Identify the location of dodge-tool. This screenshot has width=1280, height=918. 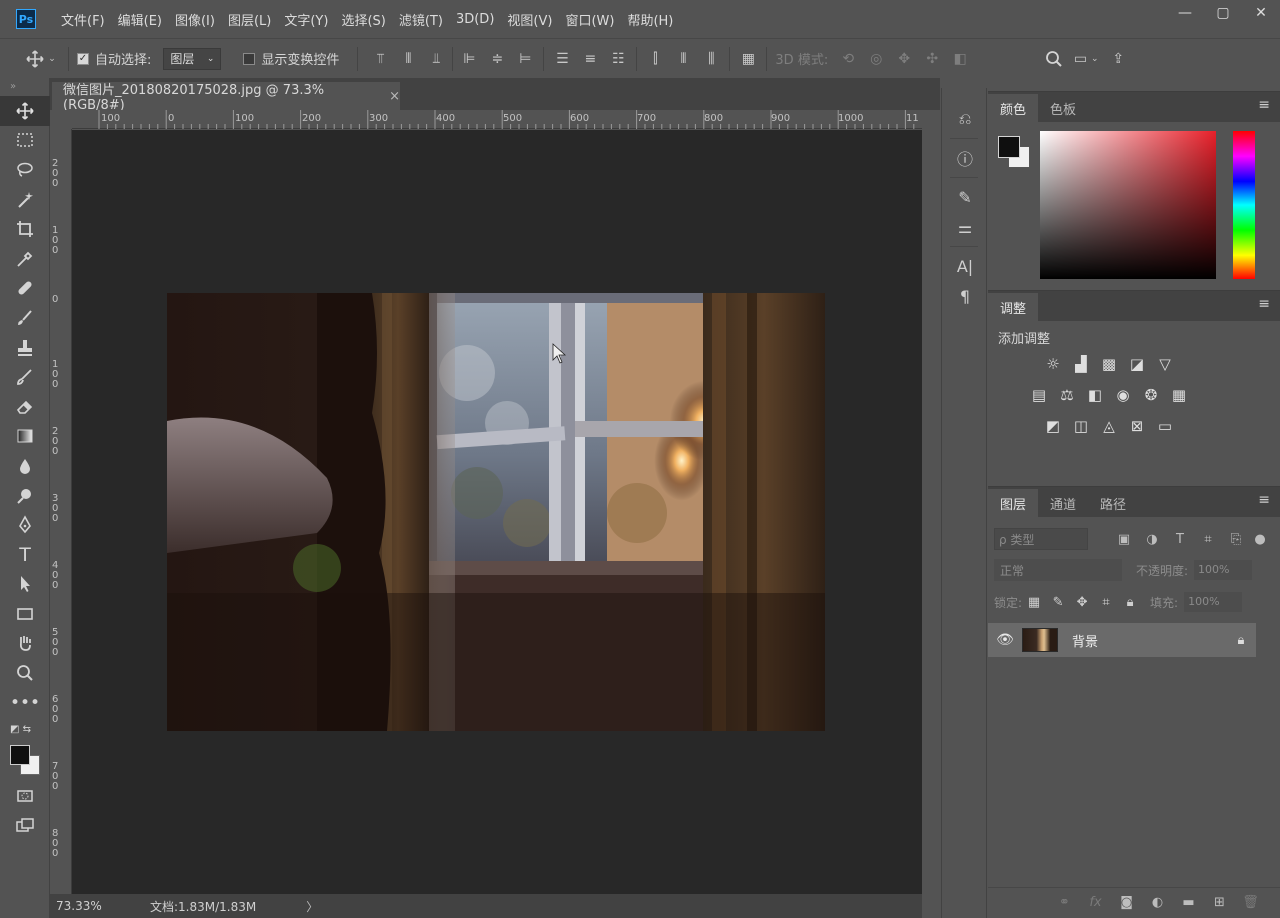
(25, 496).